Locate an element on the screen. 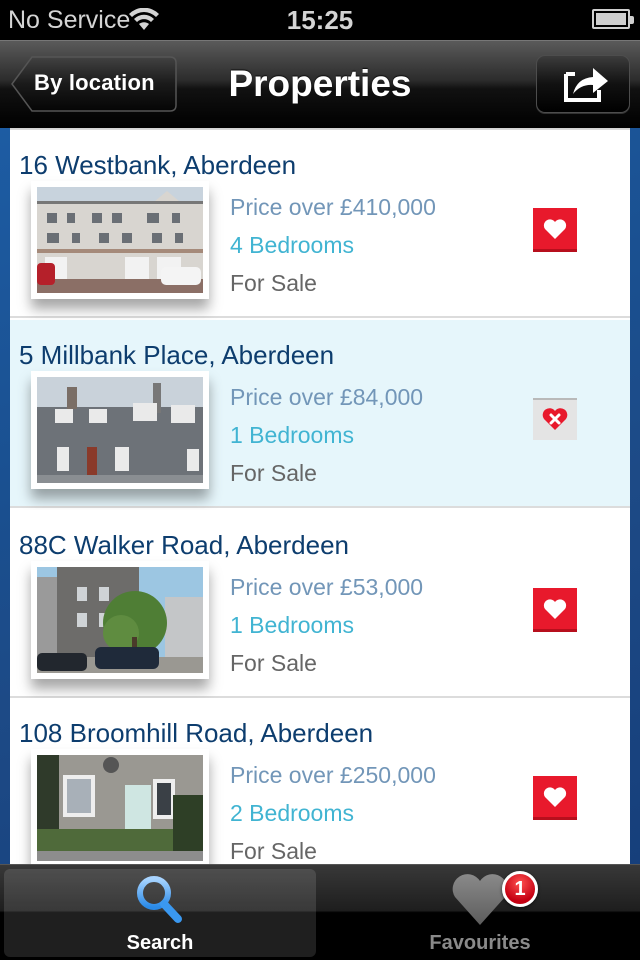  property-address: 5 Millbank Place, Aberdeen is located at coordinates (177, 355).